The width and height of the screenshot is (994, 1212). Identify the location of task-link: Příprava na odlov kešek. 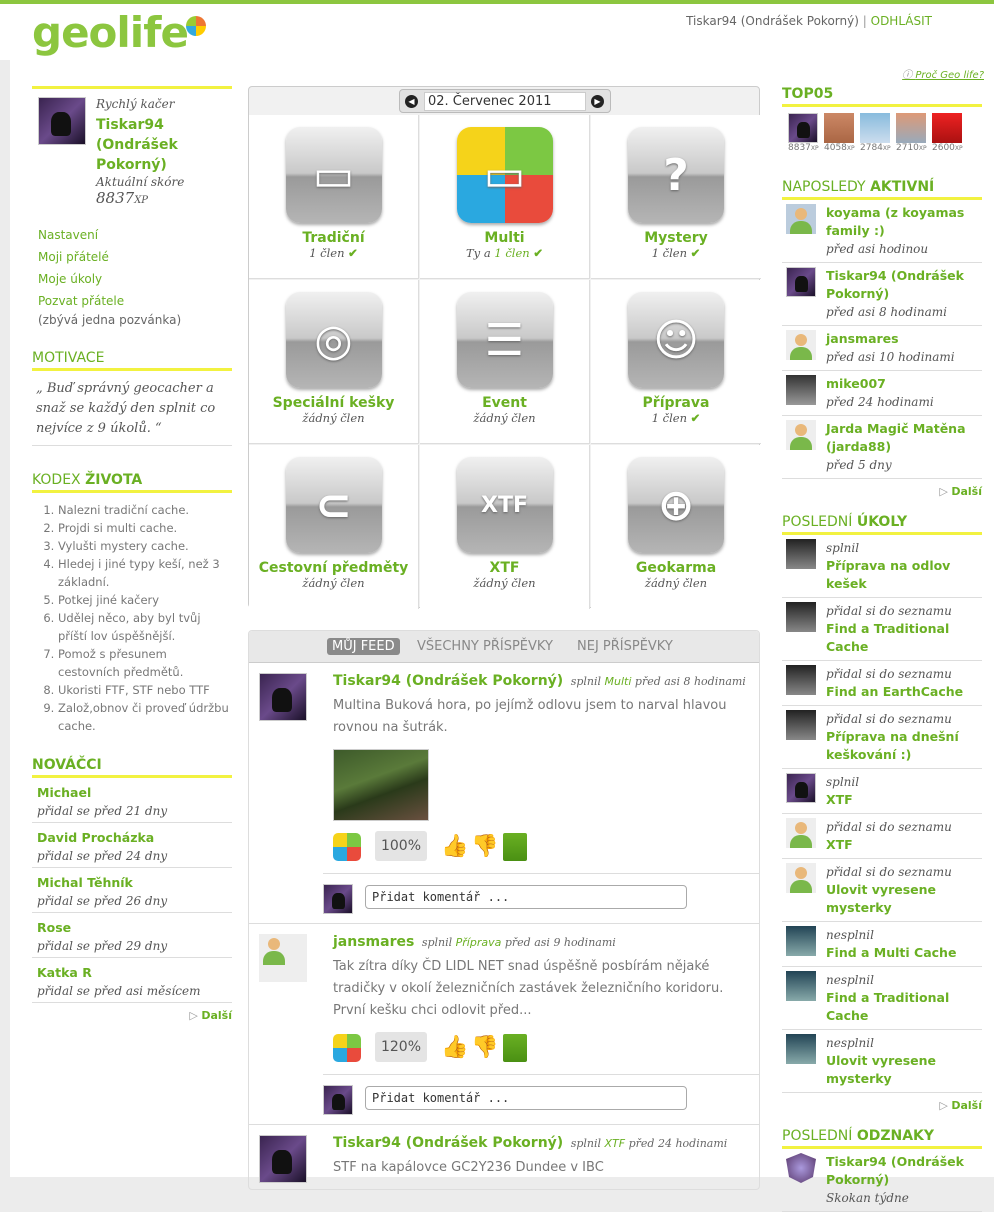
(888, 574).